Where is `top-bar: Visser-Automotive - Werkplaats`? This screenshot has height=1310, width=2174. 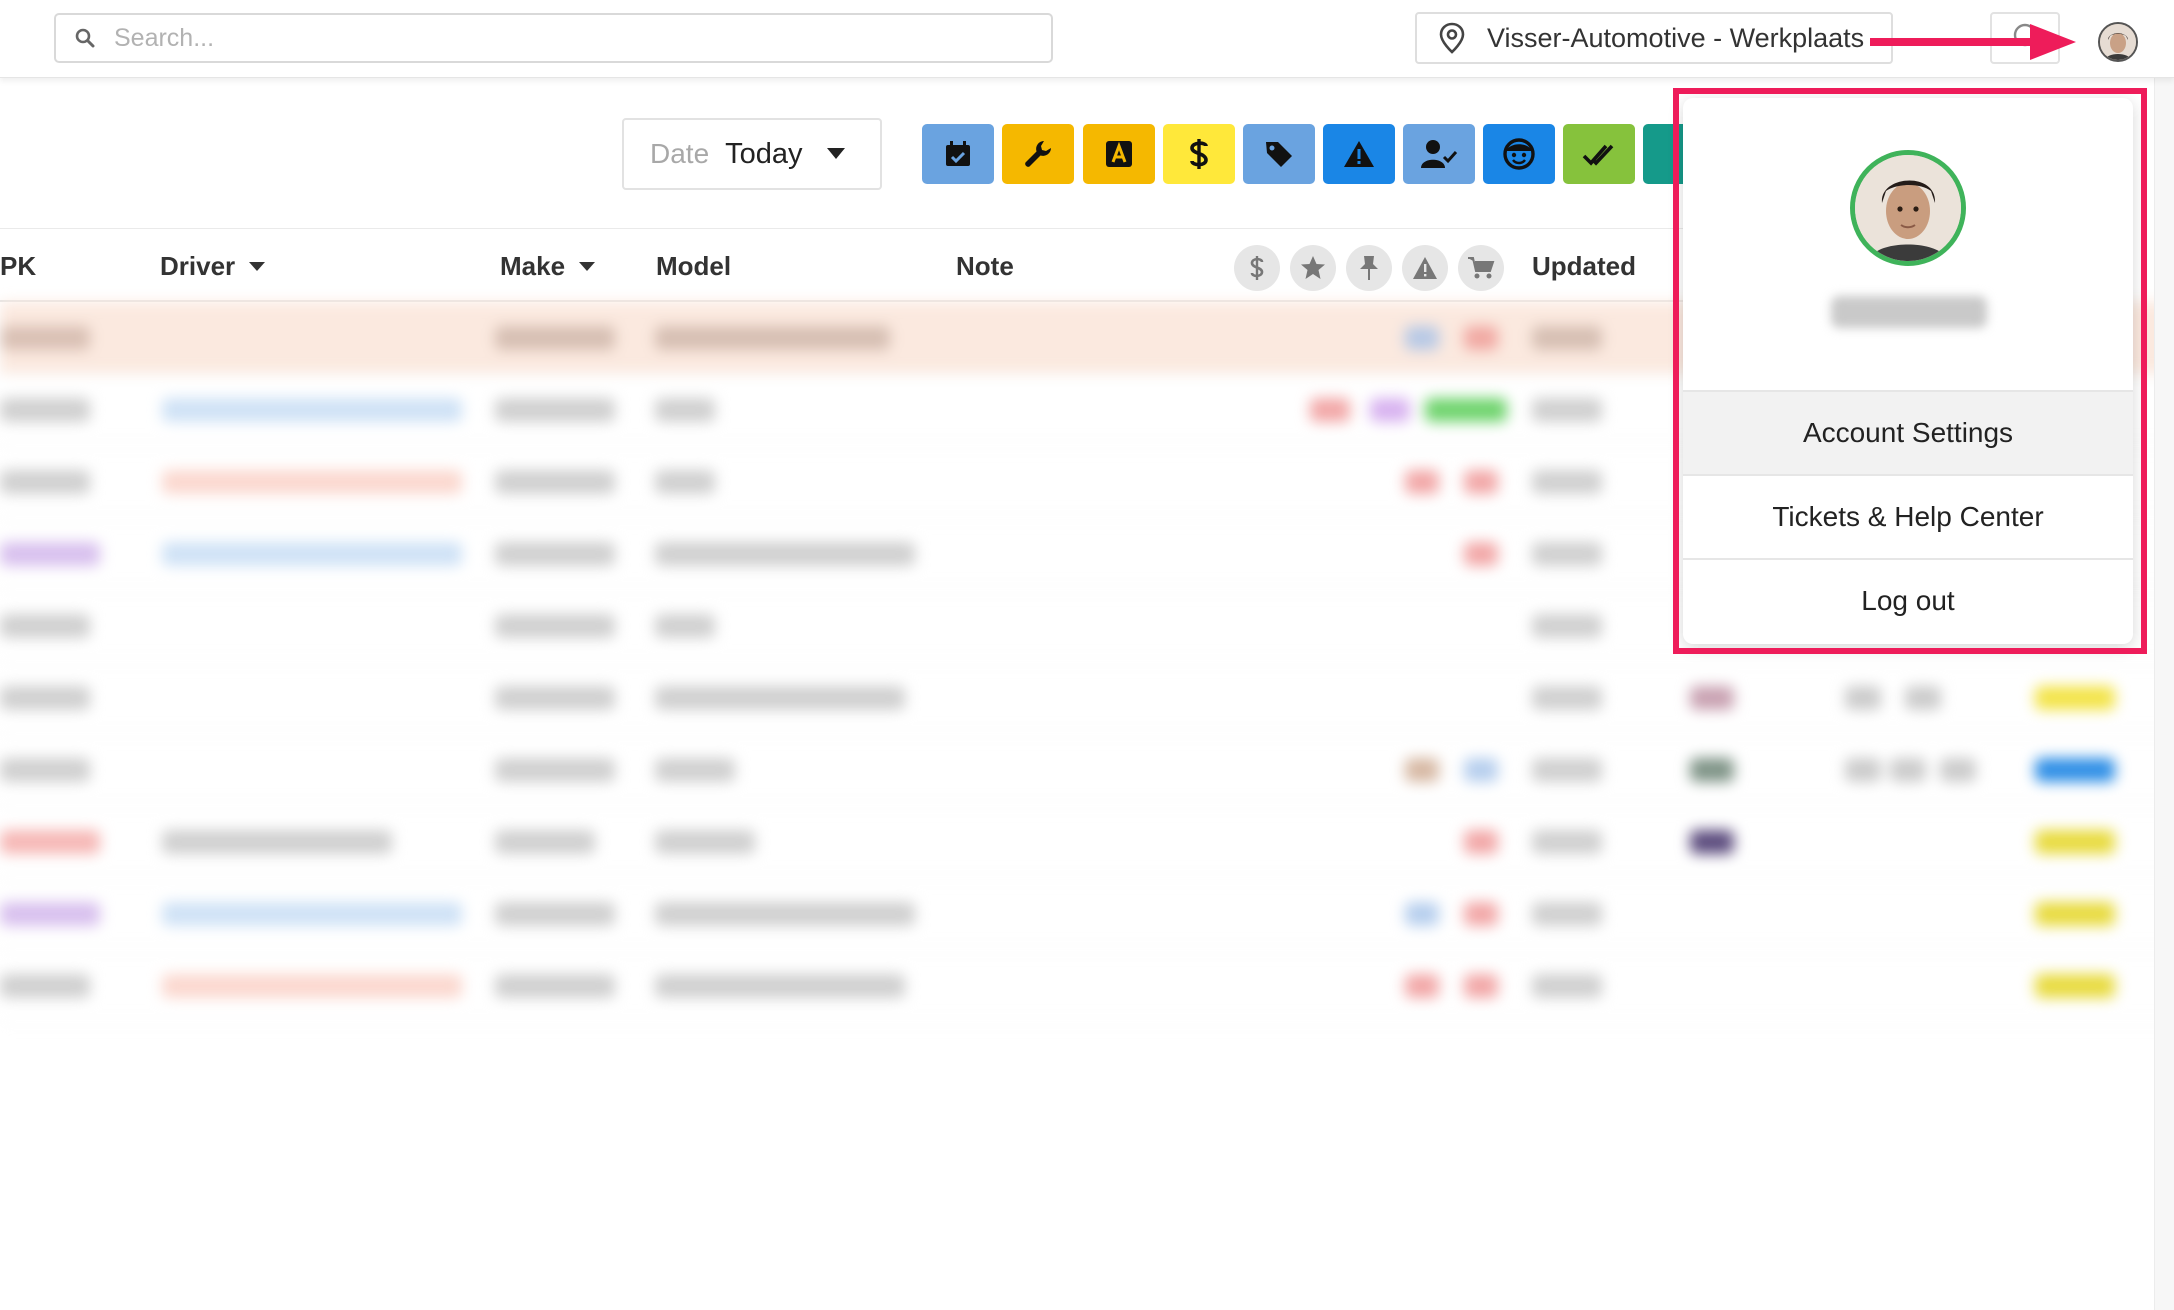 top-bar: Visser-Automotive - Werkplaats is located at coordinates (1087, 39).